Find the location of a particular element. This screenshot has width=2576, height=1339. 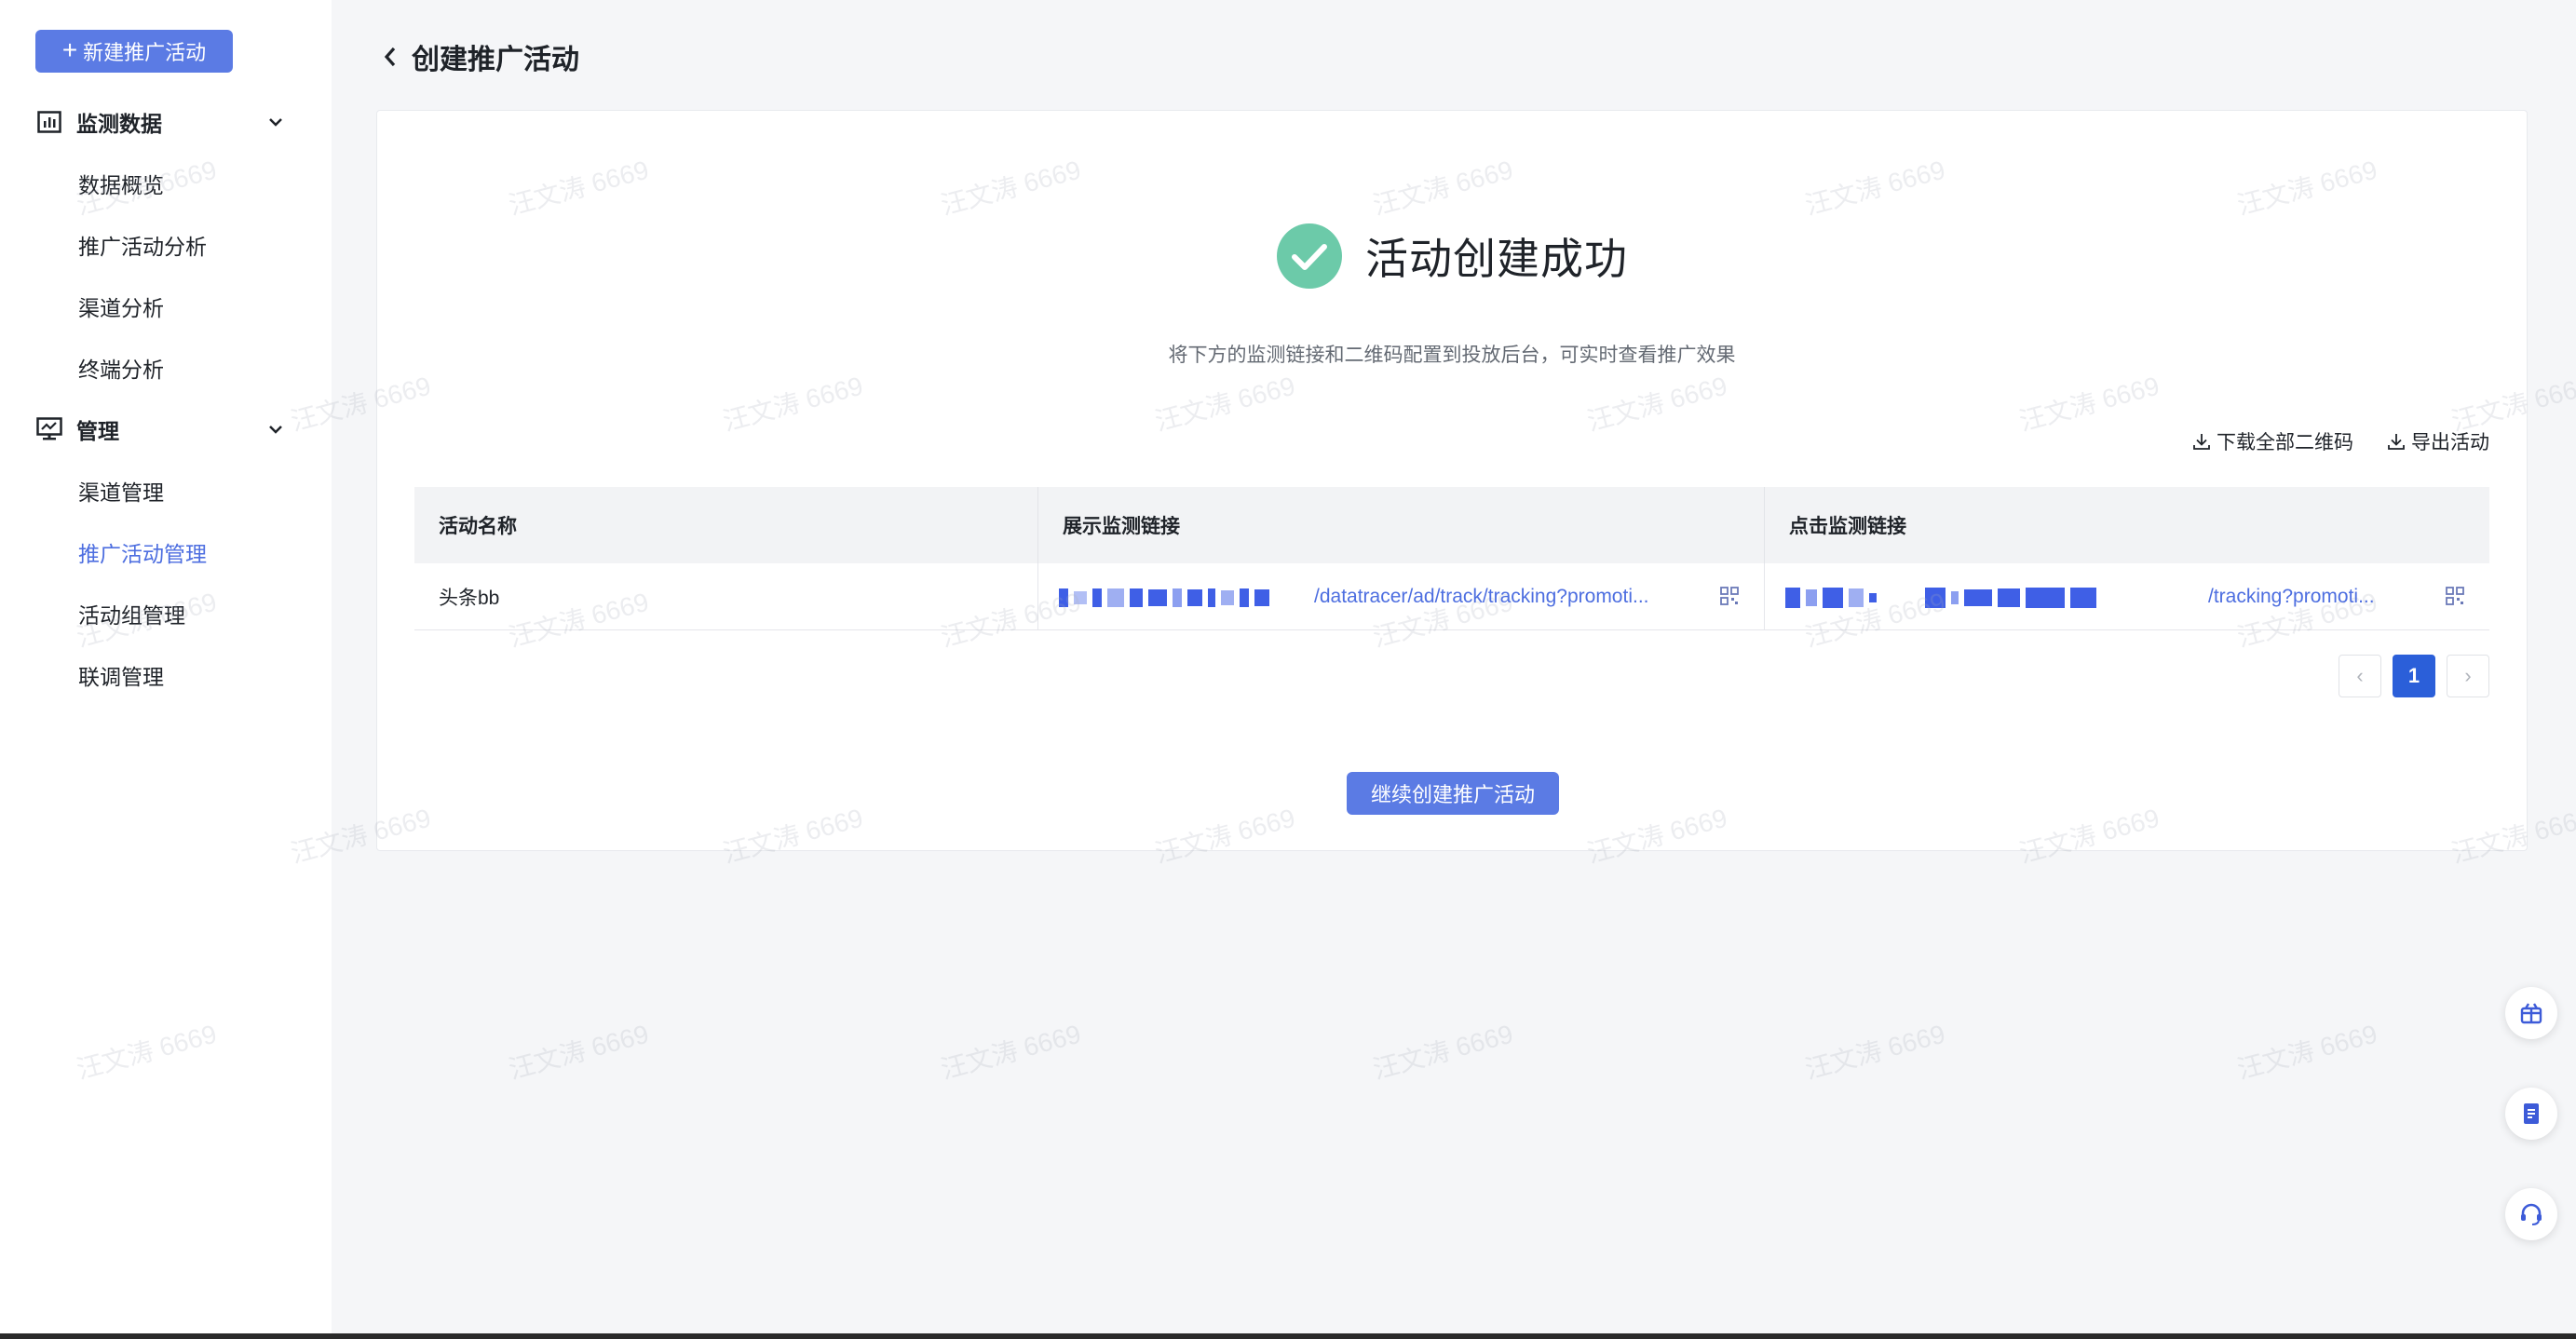

export-campaign-label: 导出活动 is located at coordinates (2450, 442).